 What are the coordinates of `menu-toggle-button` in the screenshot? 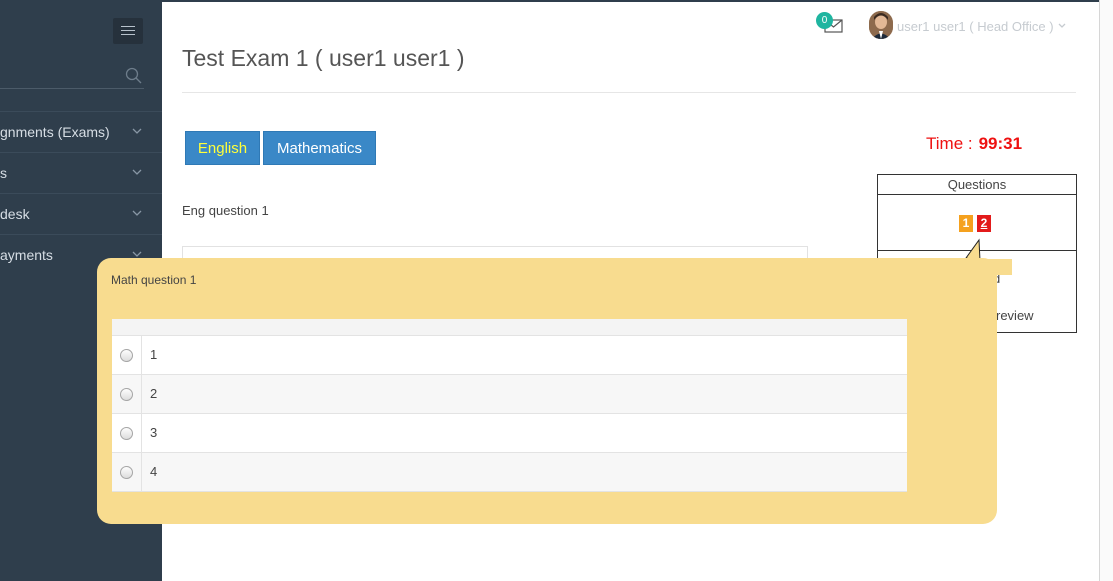 It's located at (128, 31).